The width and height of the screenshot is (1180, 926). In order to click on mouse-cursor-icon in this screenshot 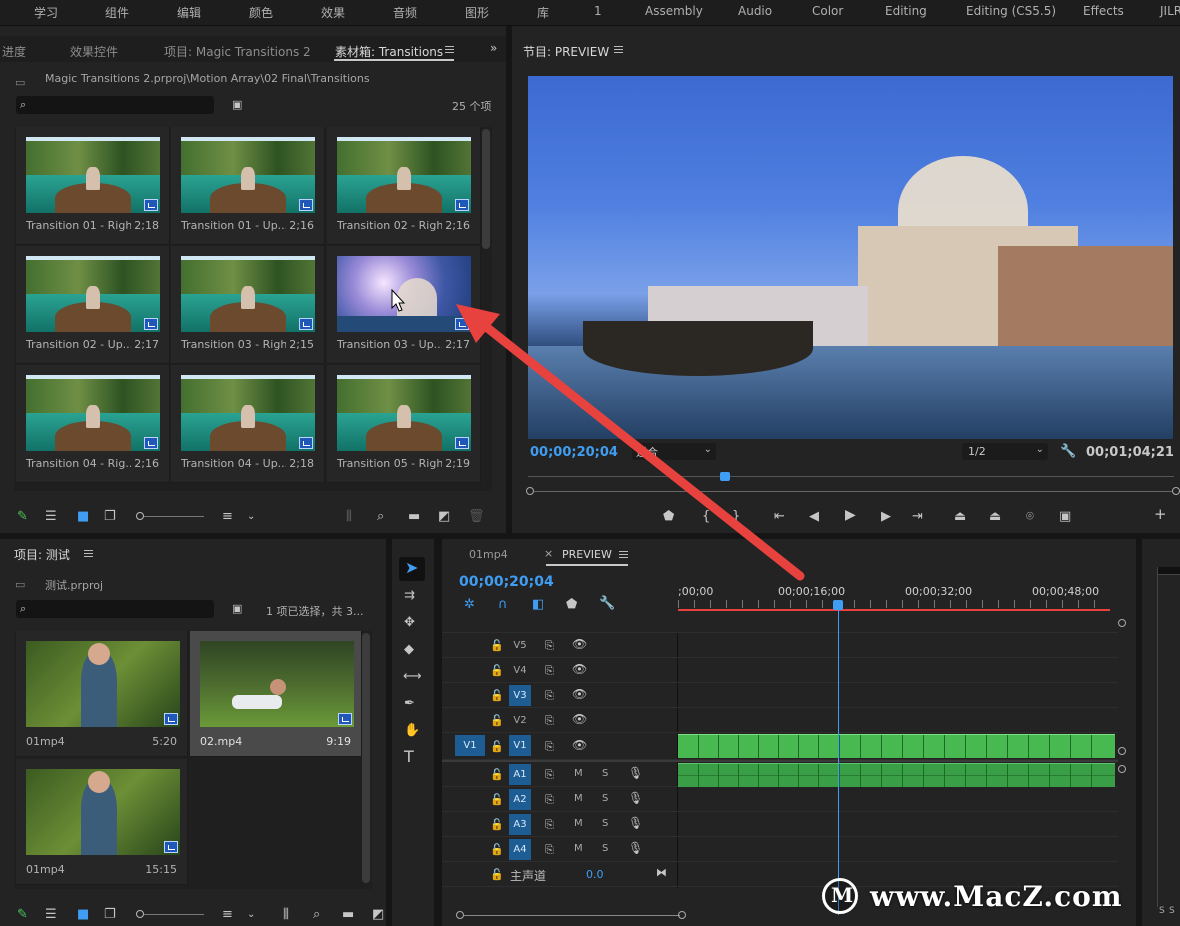, I will do `click(398, 300)`.